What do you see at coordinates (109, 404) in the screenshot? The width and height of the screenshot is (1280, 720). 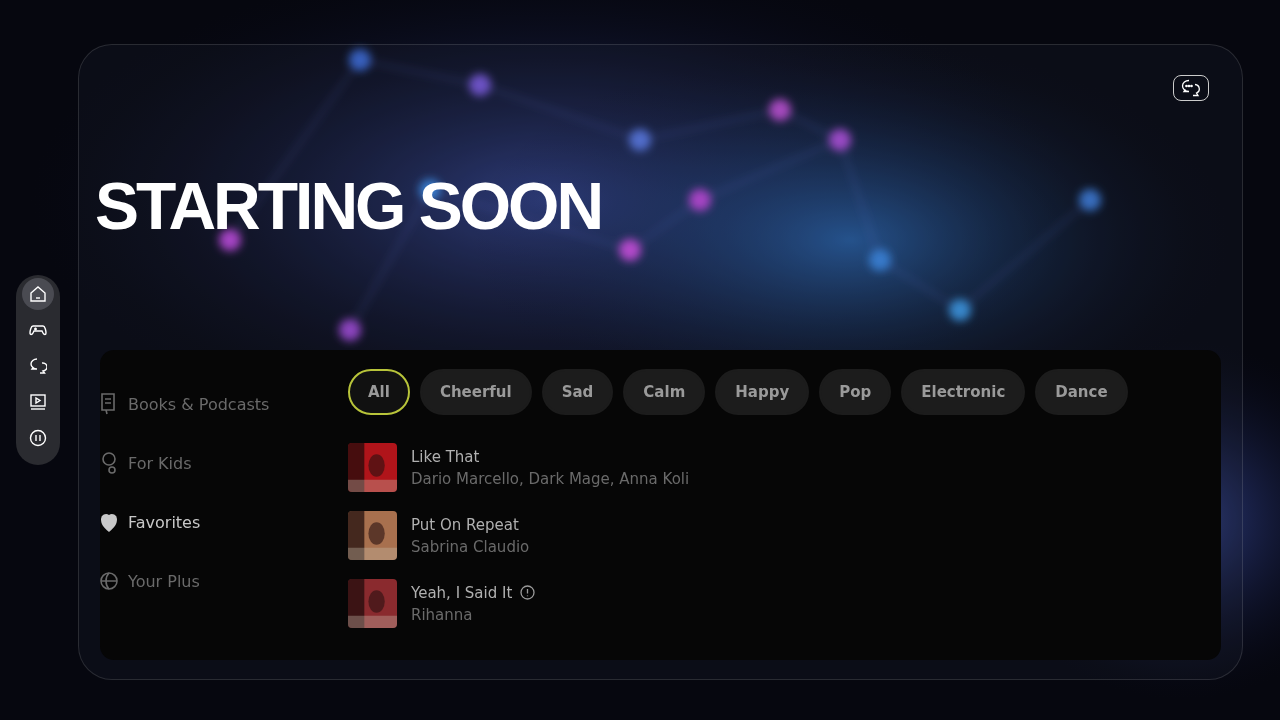 I see `book-icon` at bounding box center [109, 404].